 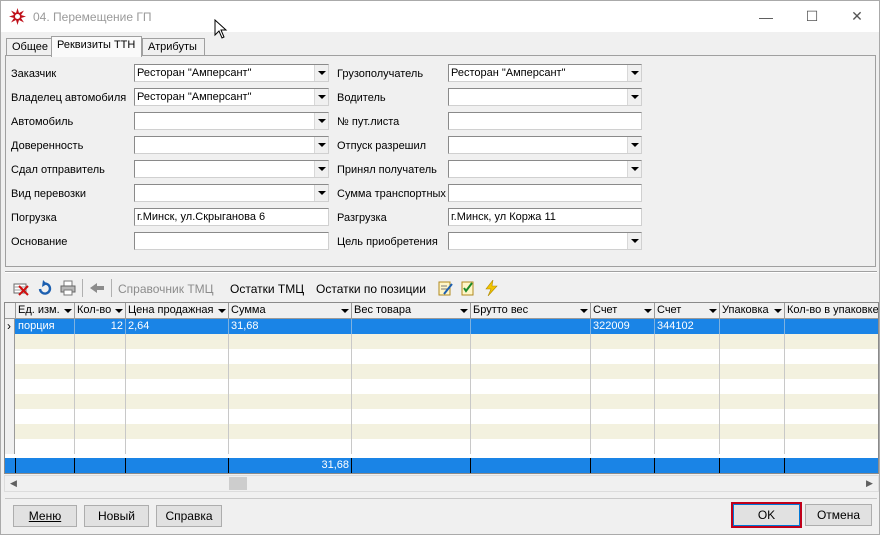 What do you see at coordinates (831, 311) in the screenshot?
I see `column-header-qty-in-package: Кол-во в упаковке` at bounding box center [831, 311].